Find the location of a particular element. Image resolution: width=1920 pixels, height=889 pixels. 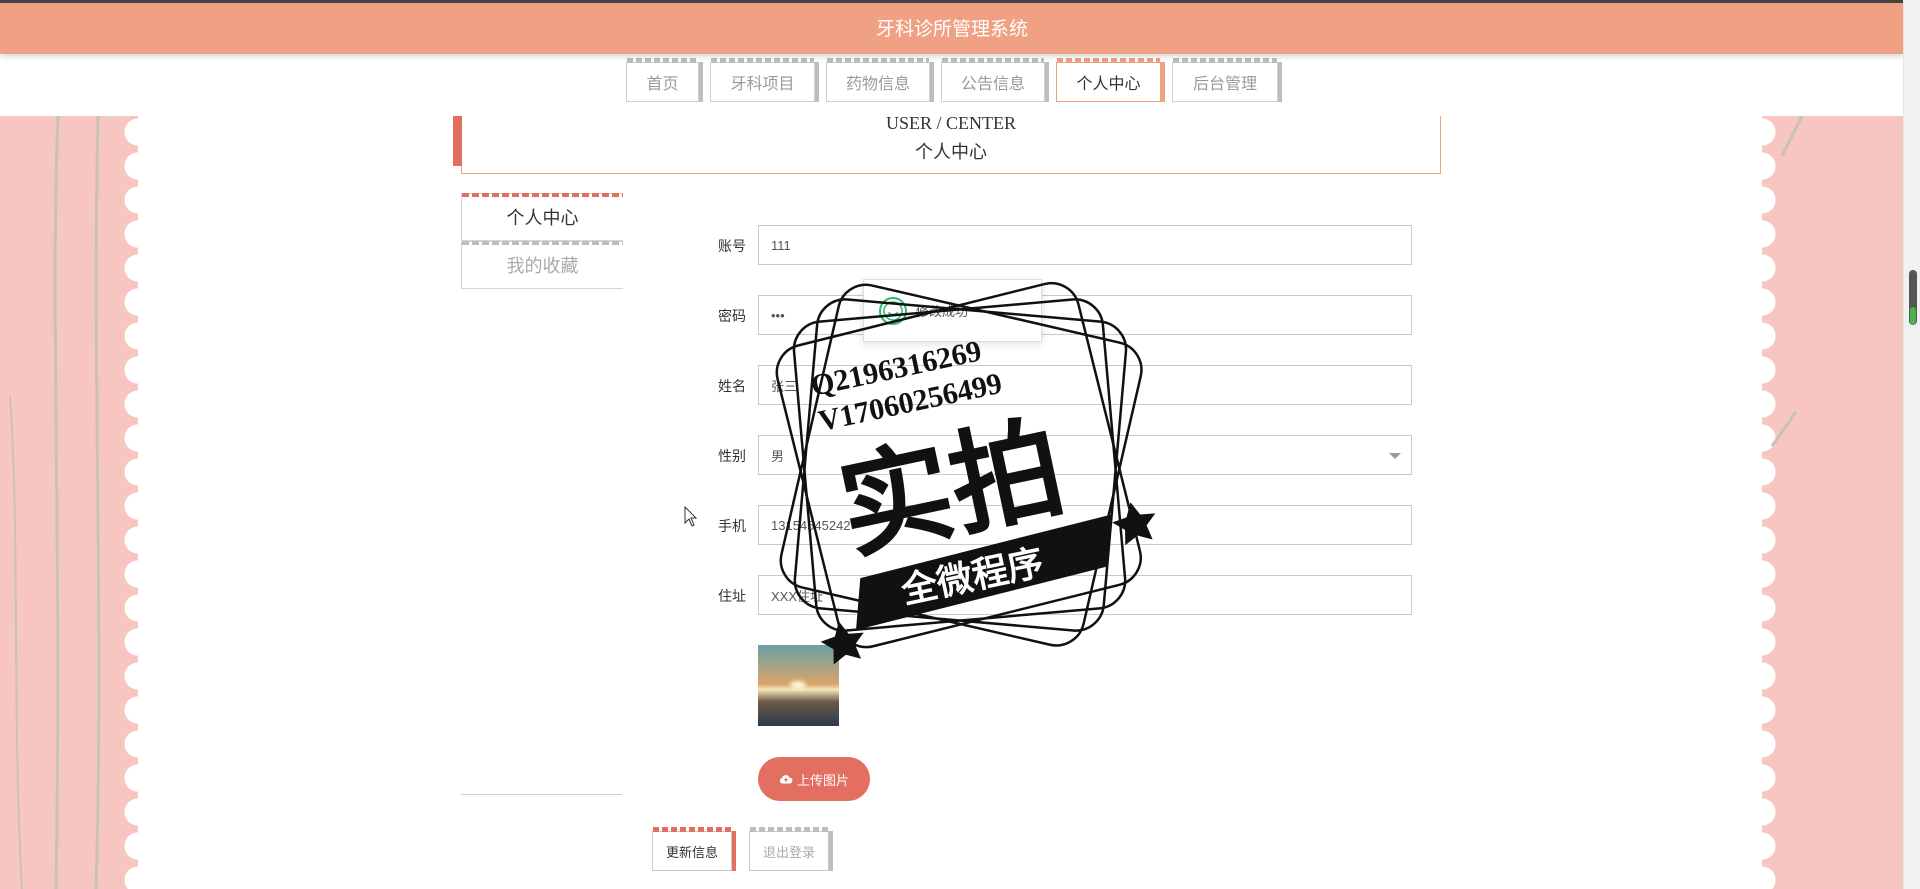

page-scrollbar is located at coordinates (1911, 444).